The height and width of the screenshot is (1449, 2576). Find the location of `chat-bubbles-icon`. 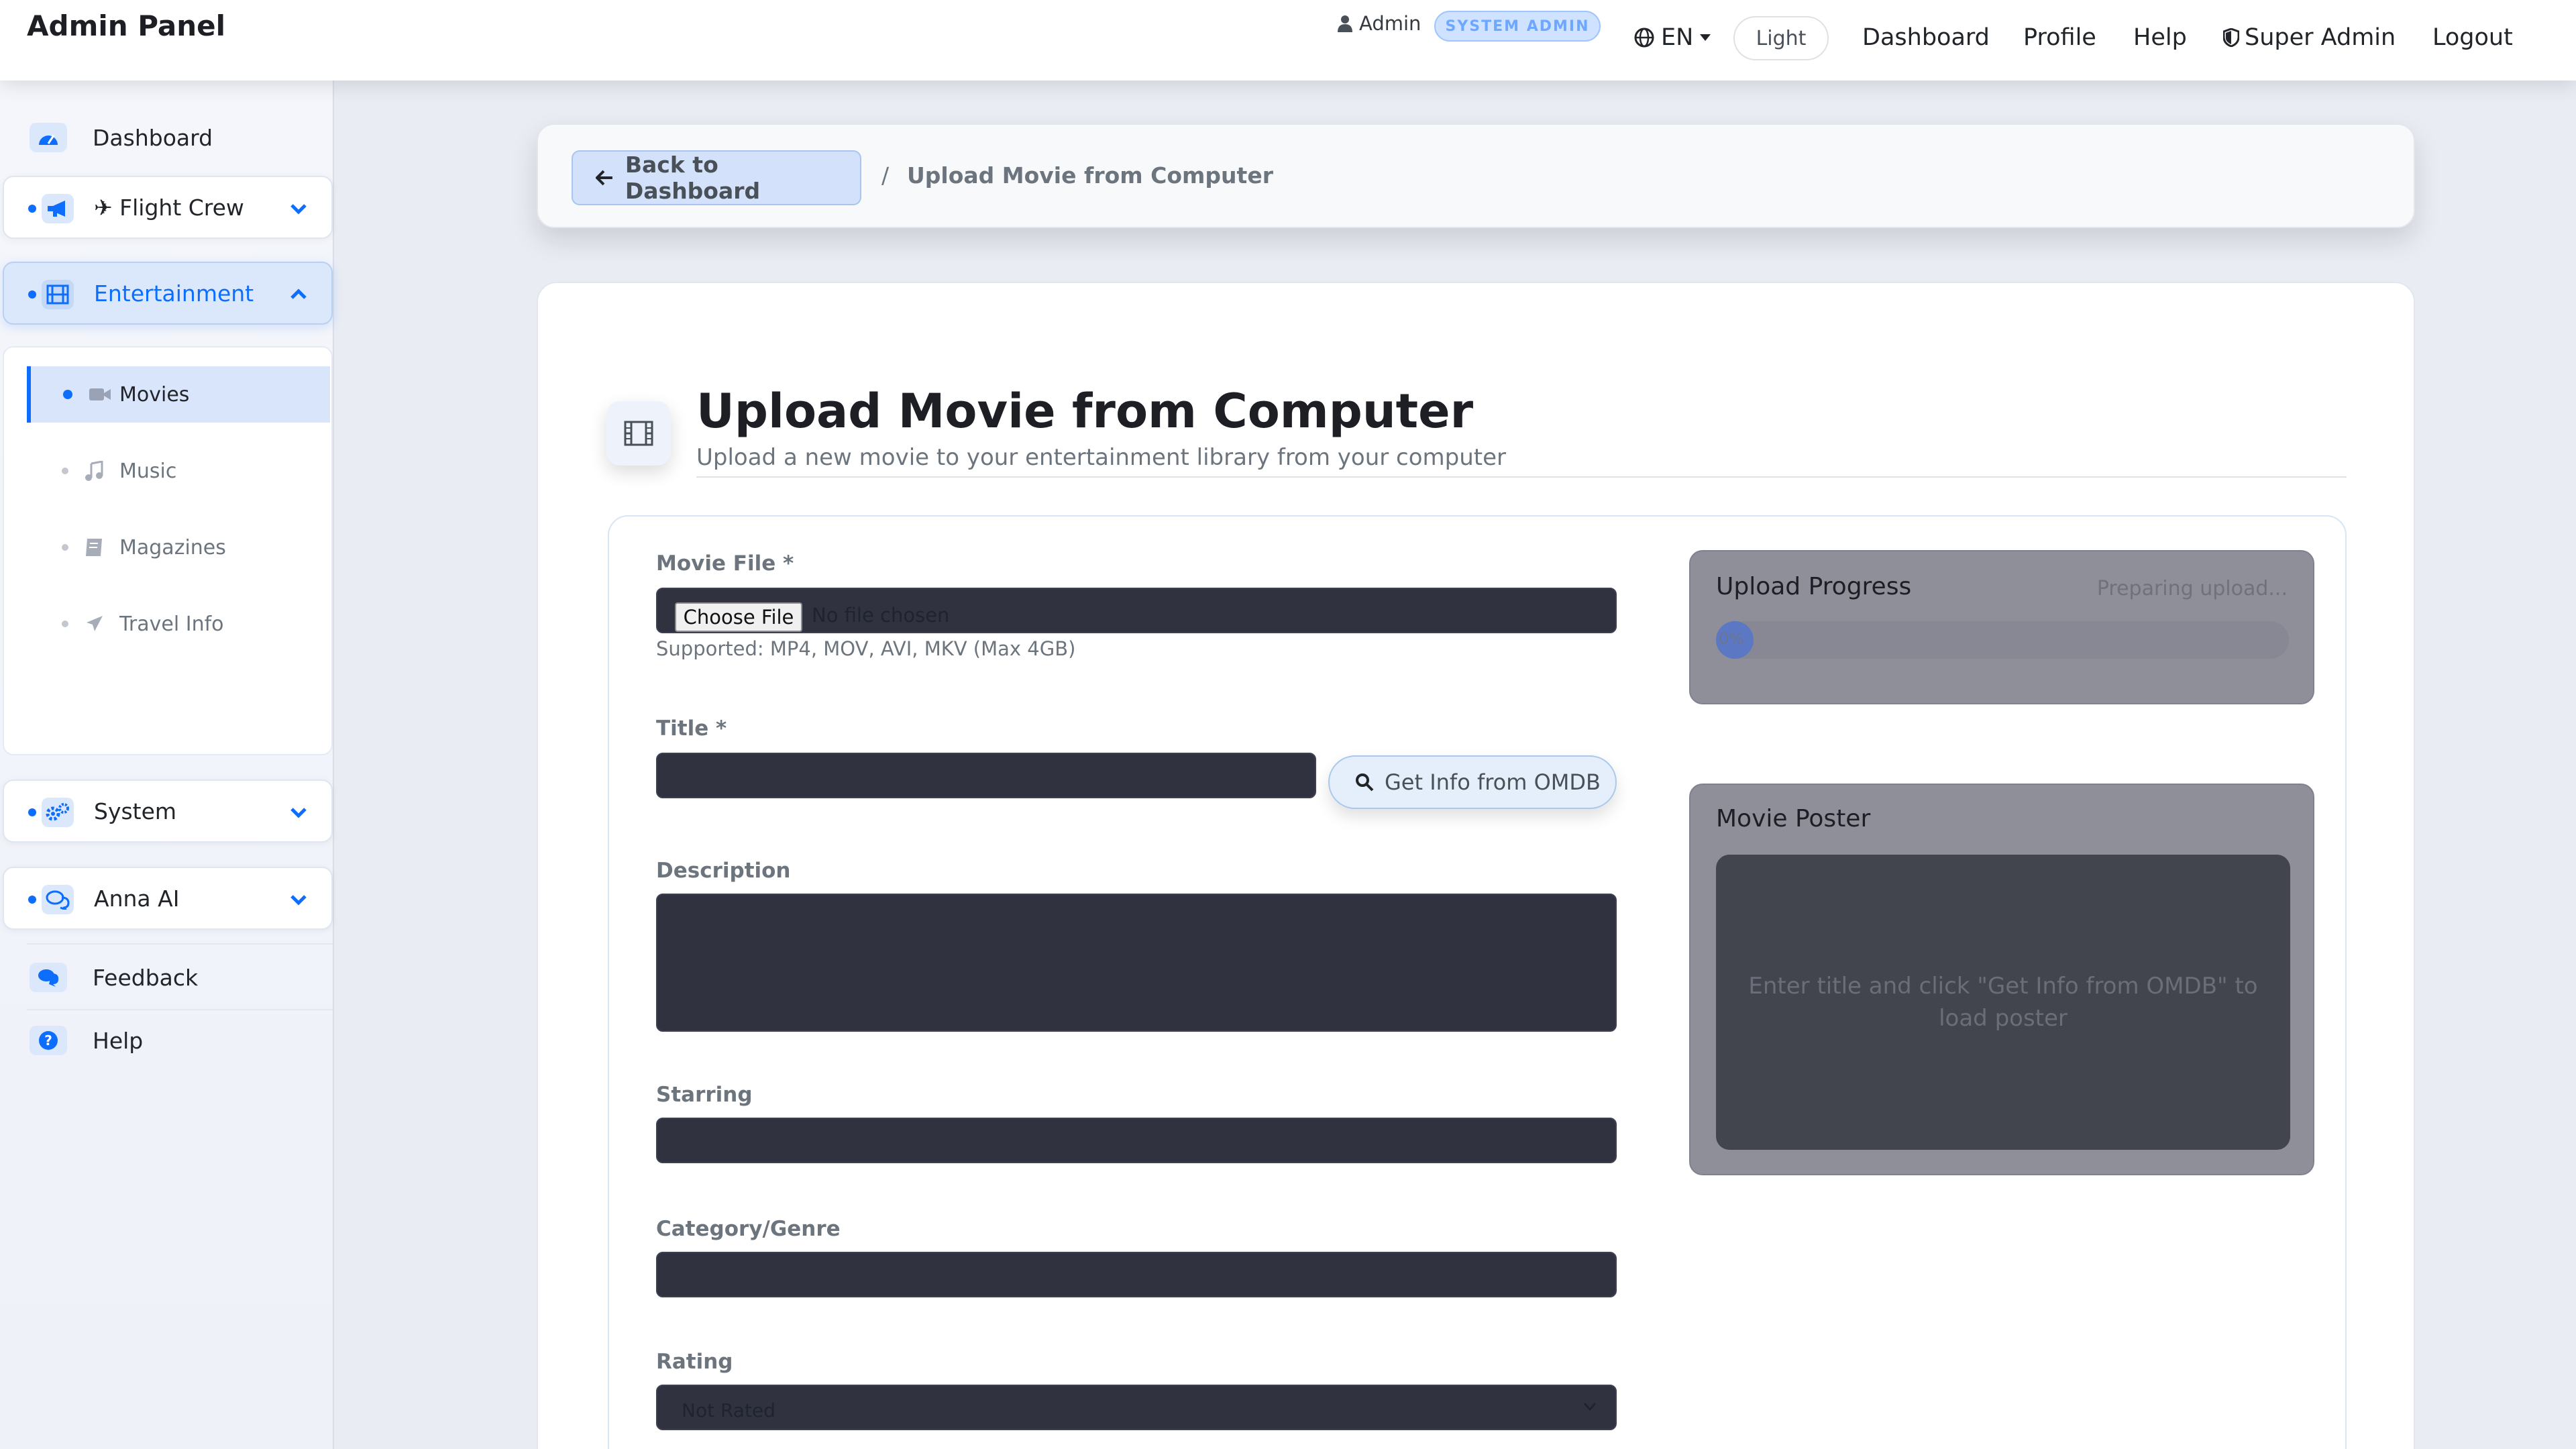

chat-bubbles-icon is located at coordinates (58, 899).